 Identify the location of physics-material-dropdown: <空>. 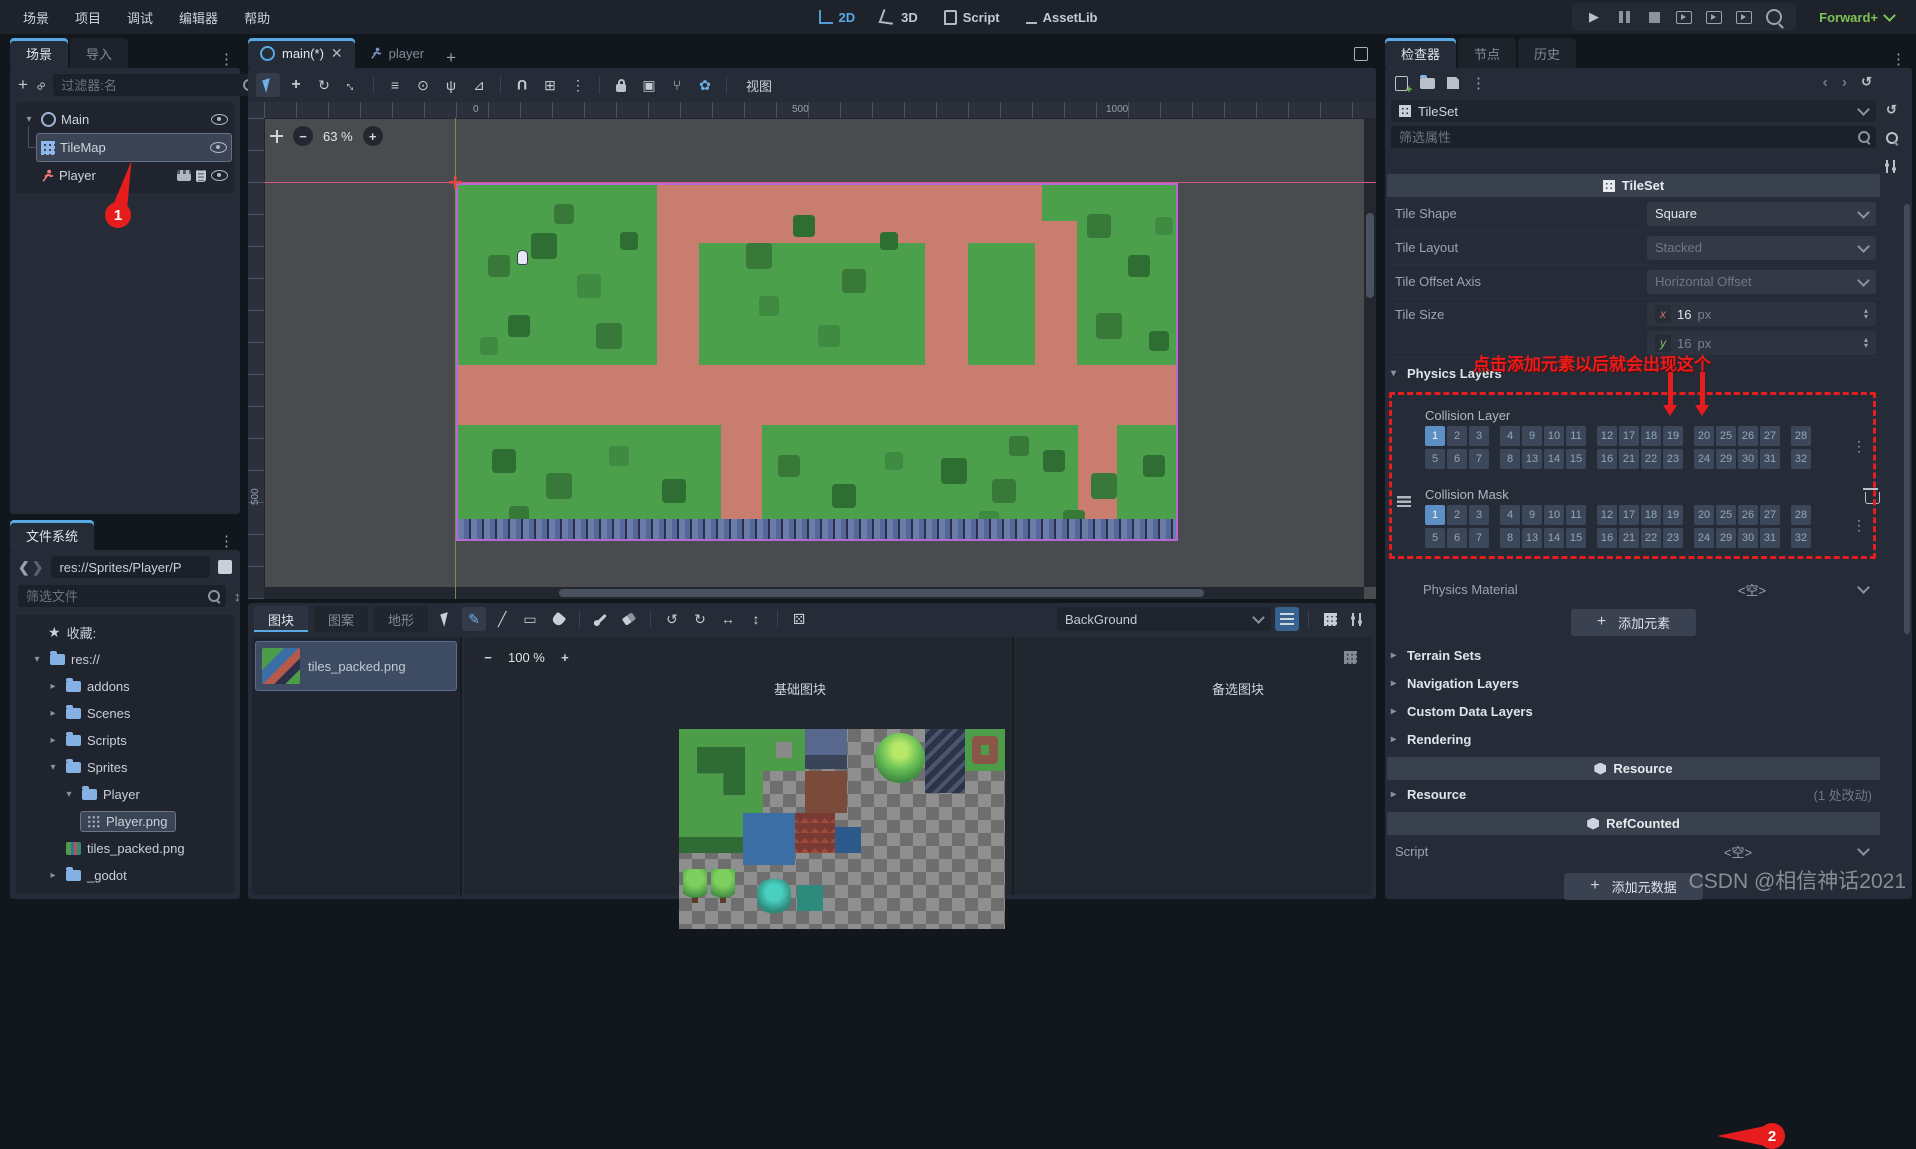
(1759, 589).